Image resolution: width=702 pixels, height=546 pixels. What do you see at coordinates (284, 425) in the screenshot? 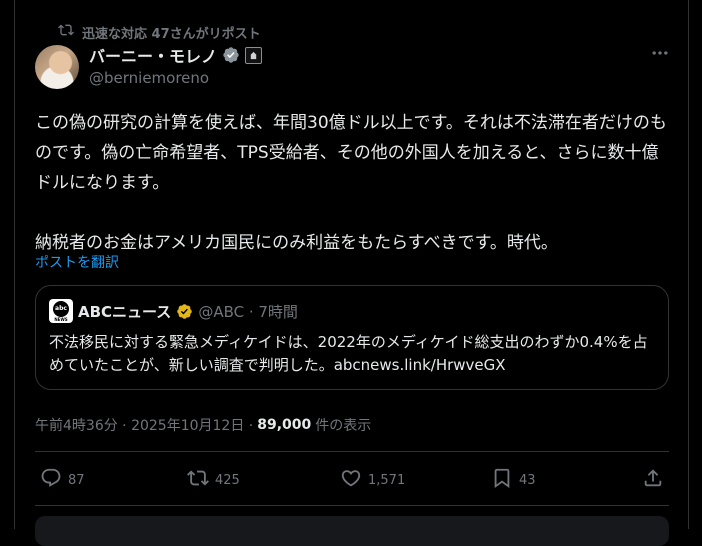
I see `view-count: 89,000` at bounding box center [284, 425].